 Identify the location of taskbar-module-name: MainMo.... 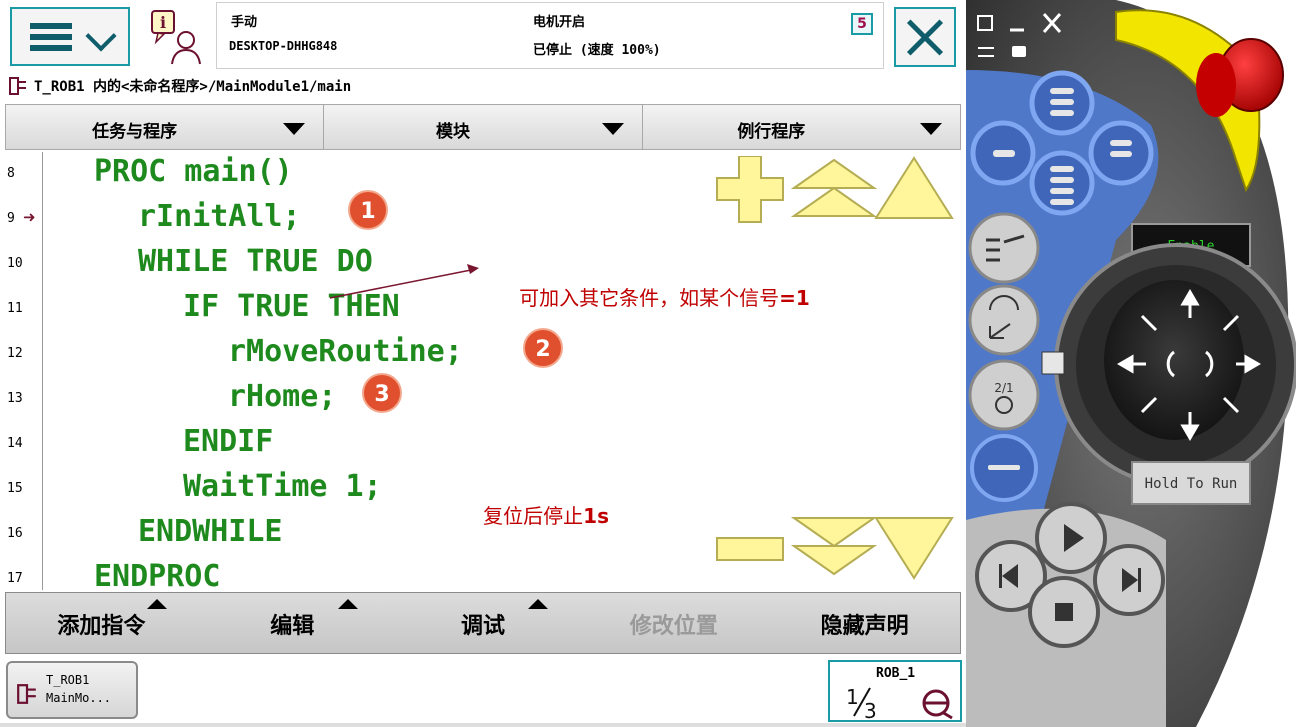
(79, 698).